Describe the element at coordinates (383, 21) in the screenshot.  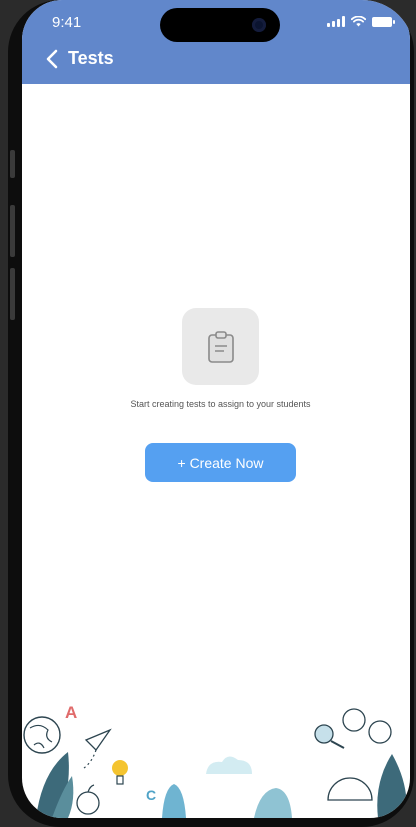
I see `battery-icon` at that location.